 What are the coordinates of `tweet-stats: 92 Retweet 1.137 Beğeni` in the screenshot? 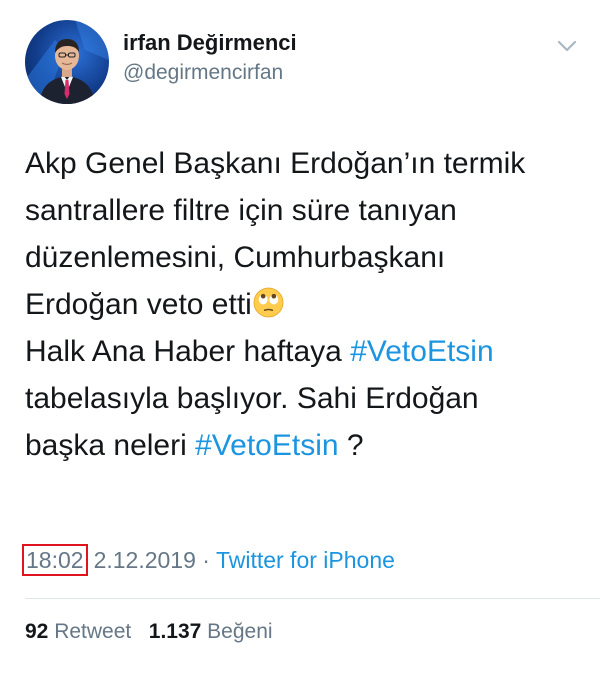 It's located at (149, 632).